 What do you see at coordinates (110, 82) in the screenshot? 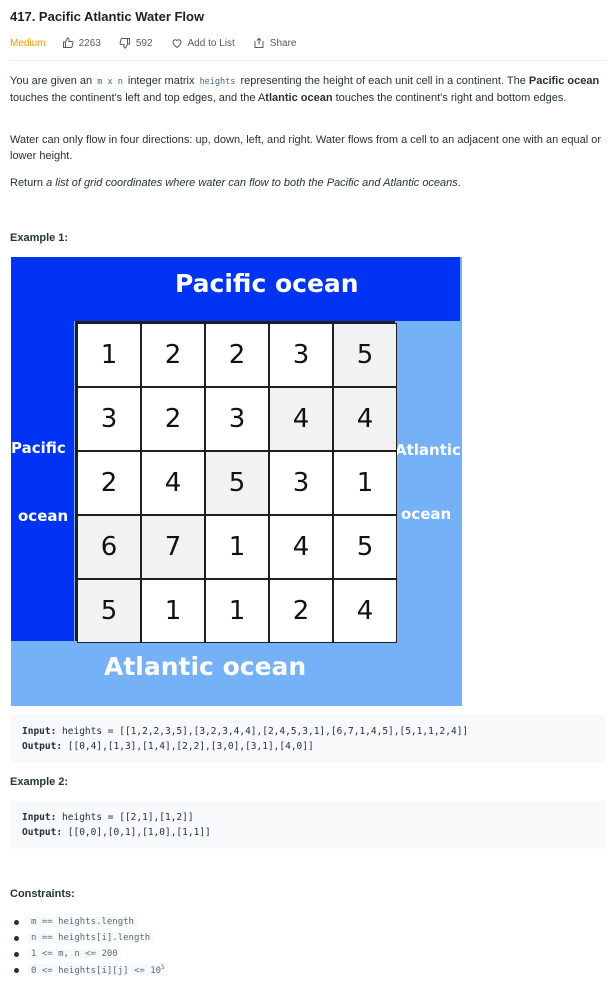
I see `inline-code: m x n` at bounding box center [110, 82].